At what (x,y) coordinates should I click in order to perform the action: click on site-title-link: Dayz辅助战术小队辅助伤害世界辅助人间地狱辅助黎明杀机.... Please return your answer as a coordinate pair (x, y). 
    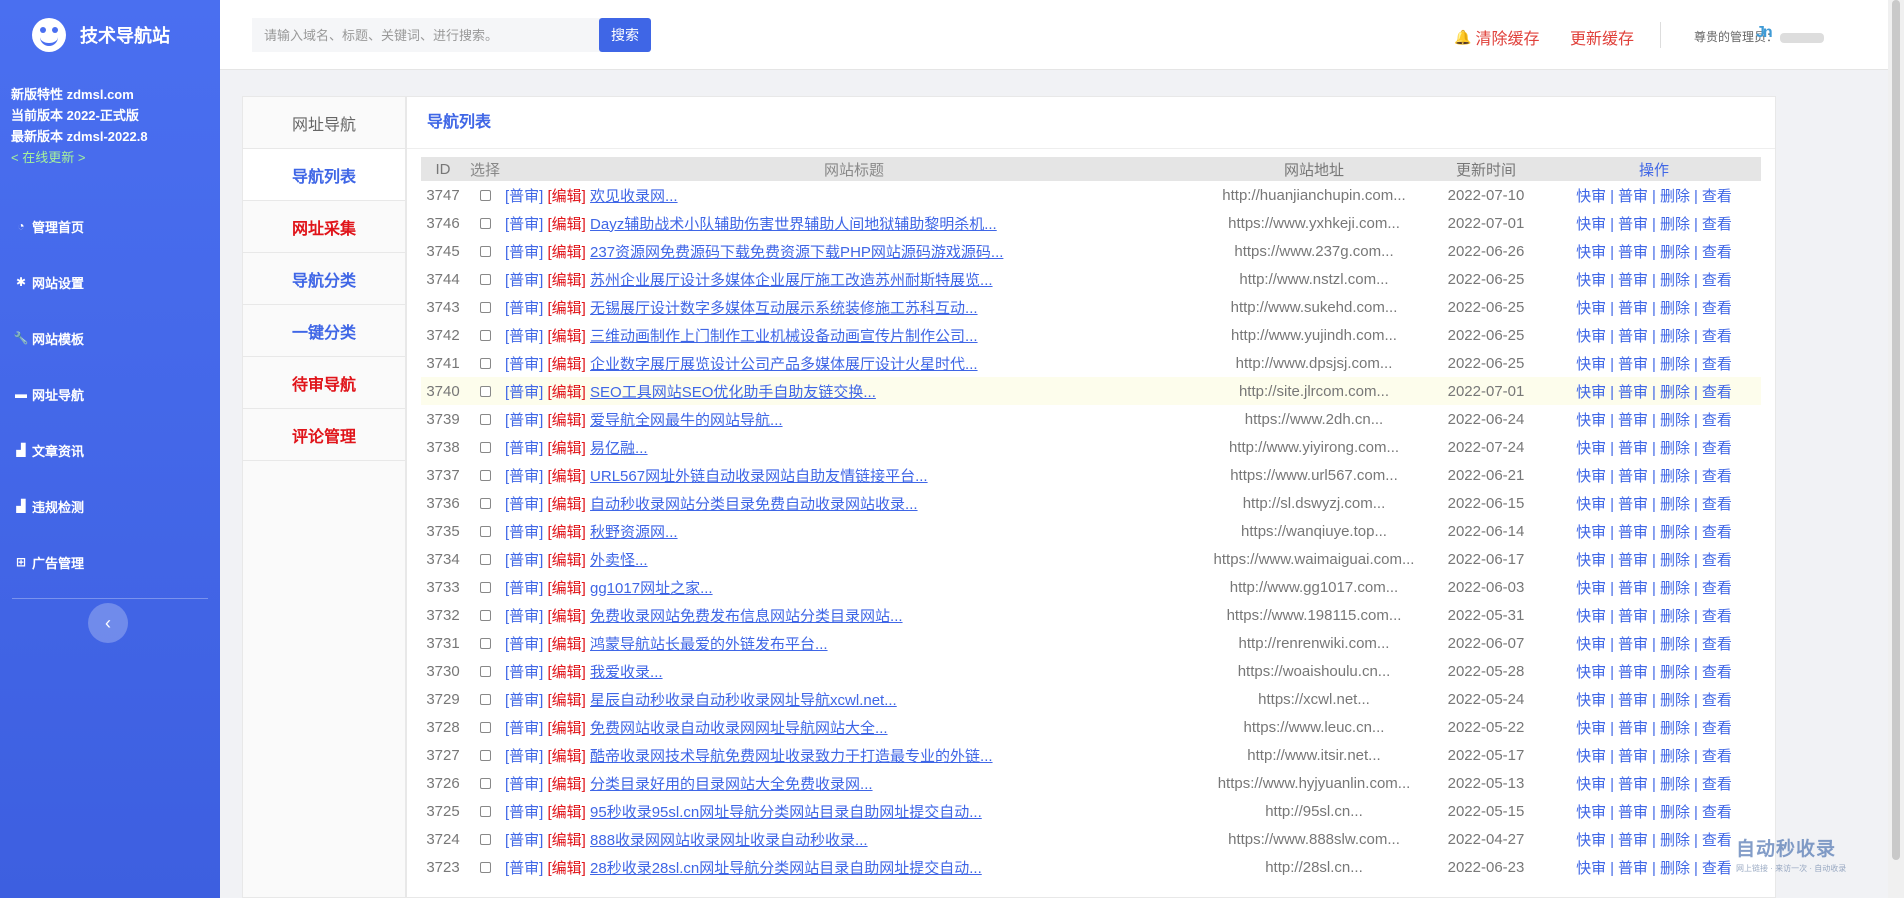
    Looking at the image, I should click on (793, 224).